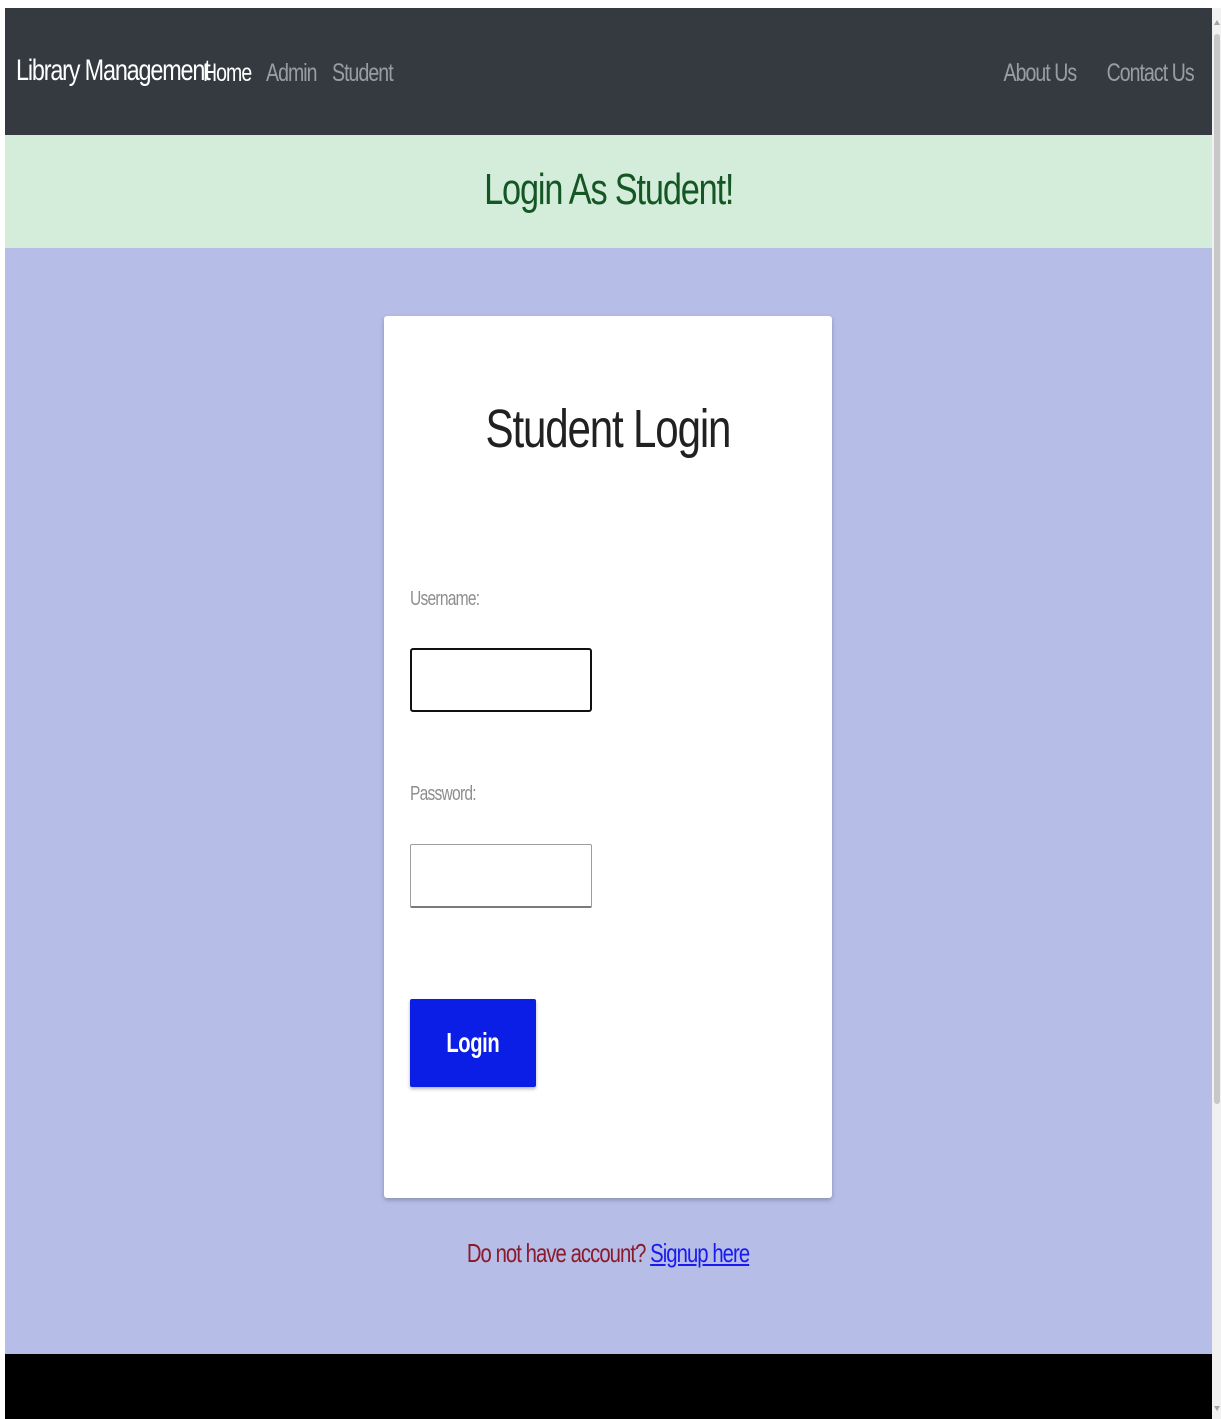 Image resolution: width=1221 pixels, height=1419 pixels. Describe the element at coordinates (501, 876) in the screenshot. I see `password-input` at that location.